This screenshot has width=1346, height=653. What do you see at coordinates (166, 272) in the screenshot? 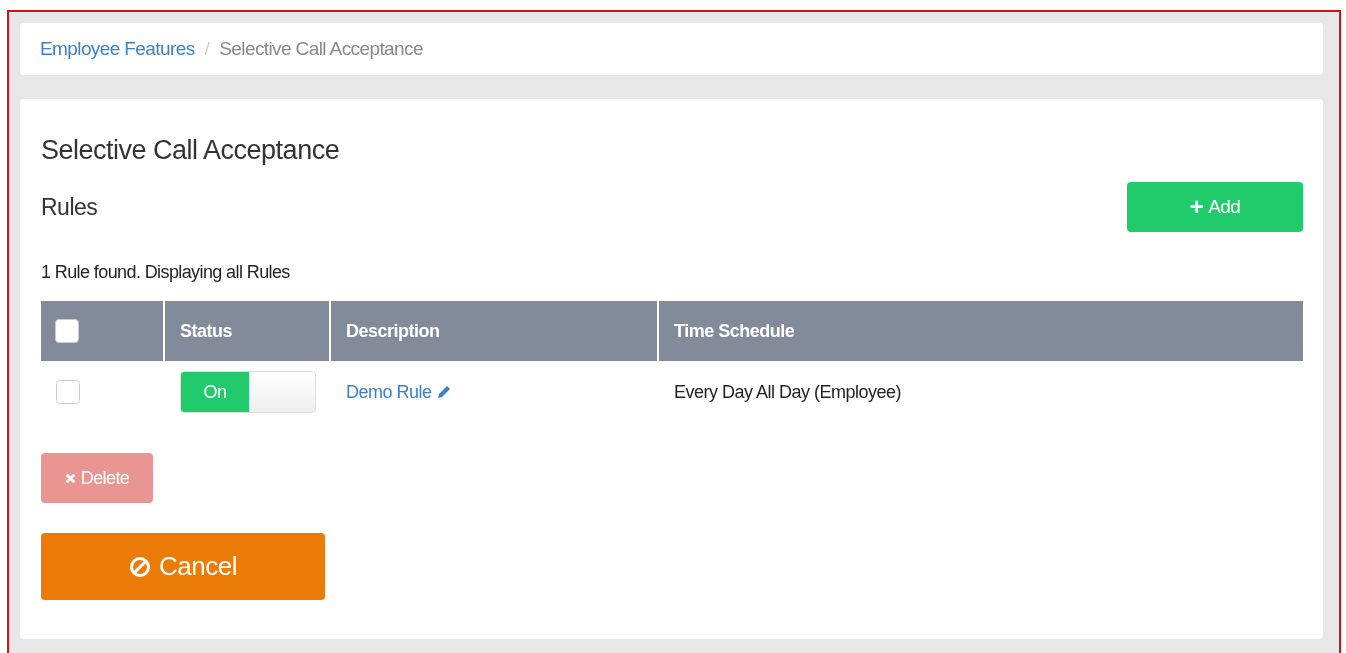
I see `result-summary: 1 Rule found. Displaying all Rules` at bounding box center [166, 272].